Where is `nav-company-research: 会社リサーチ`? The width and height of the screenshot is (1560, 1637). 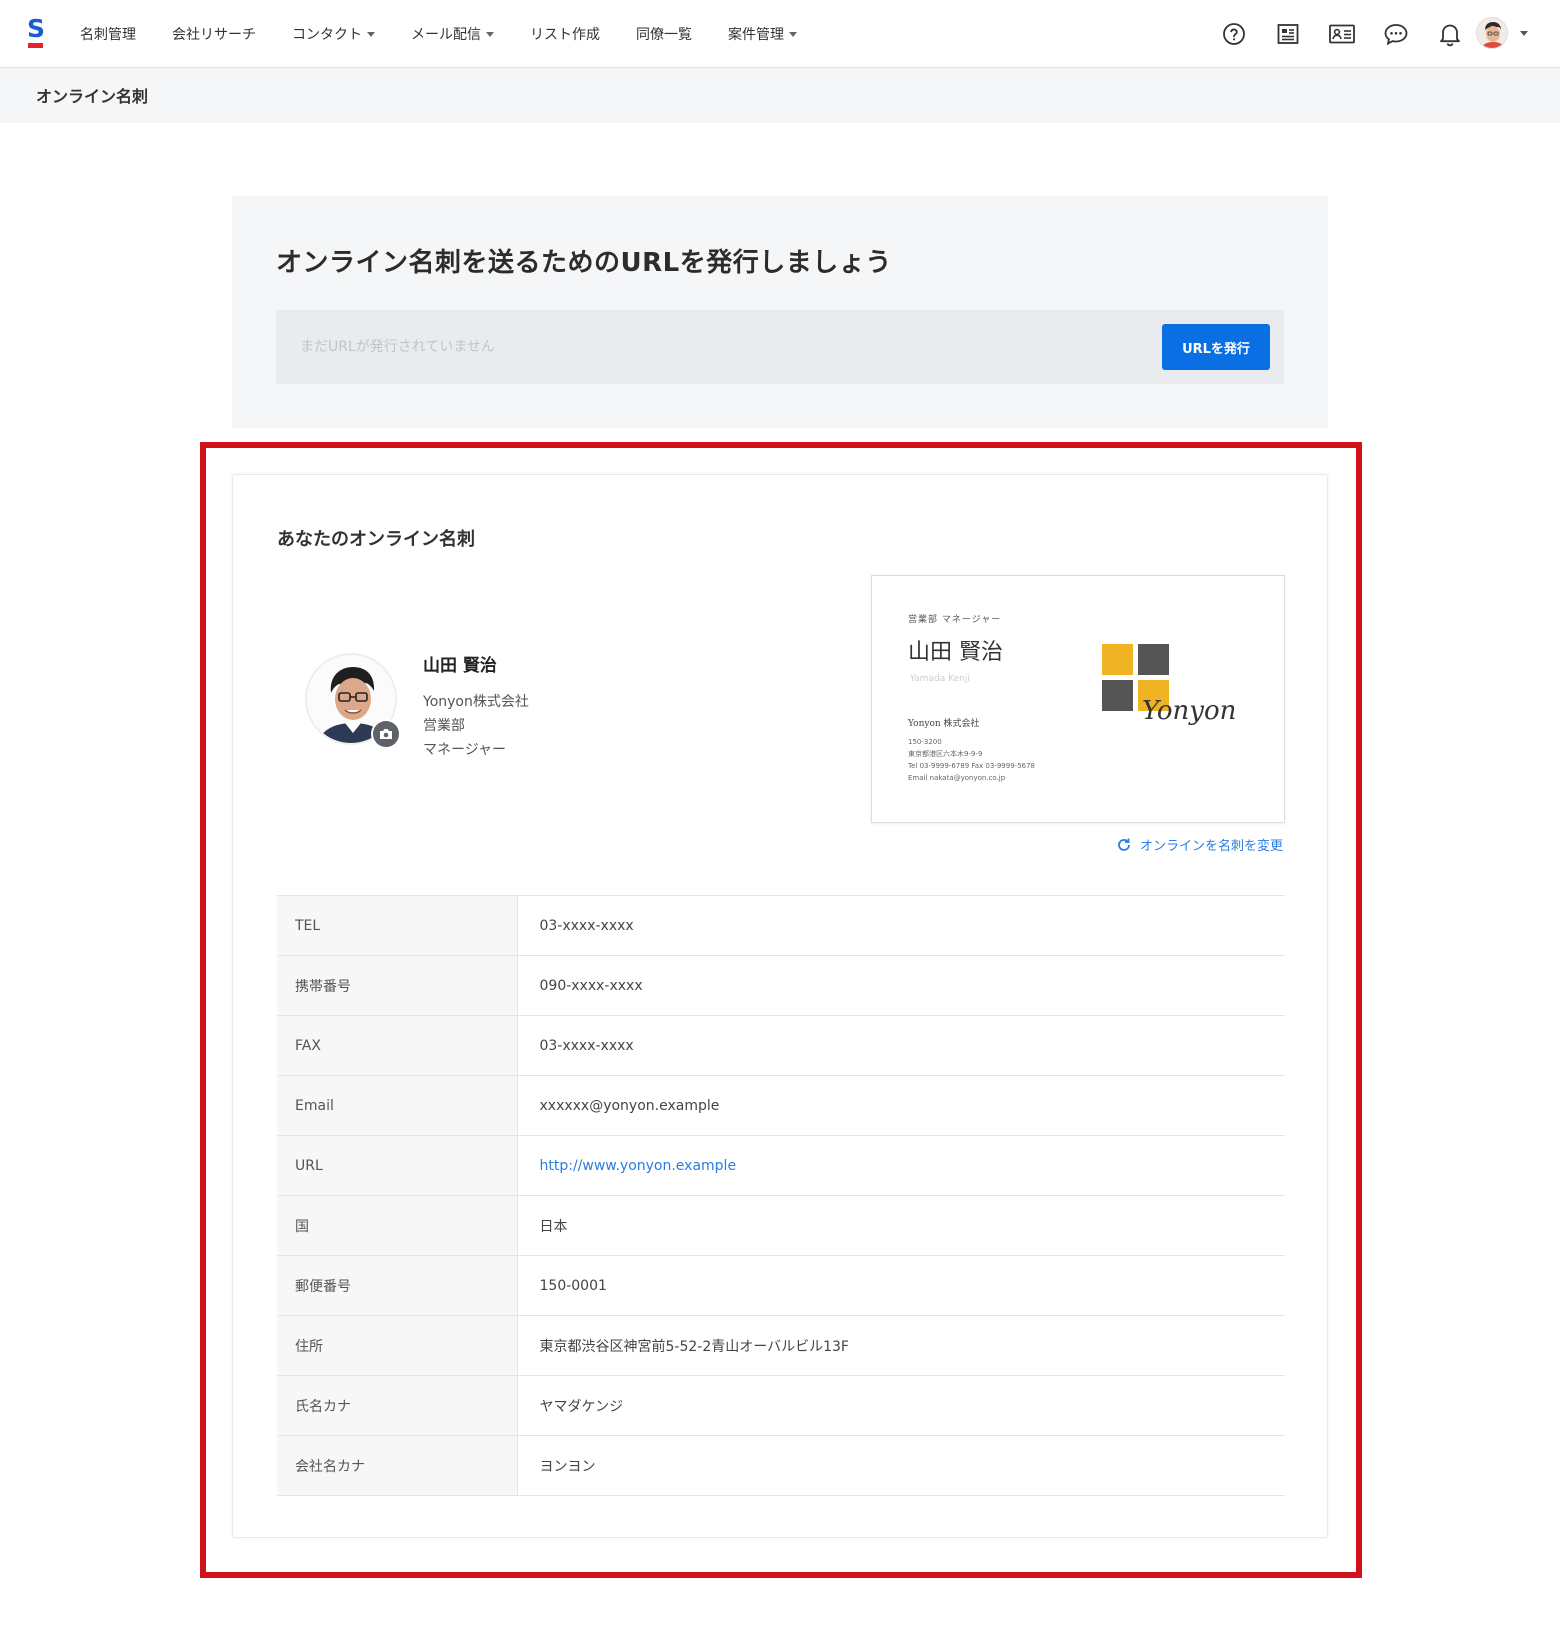 nav-company-research: 会社リサーチ is located at coordinates (214, 34).